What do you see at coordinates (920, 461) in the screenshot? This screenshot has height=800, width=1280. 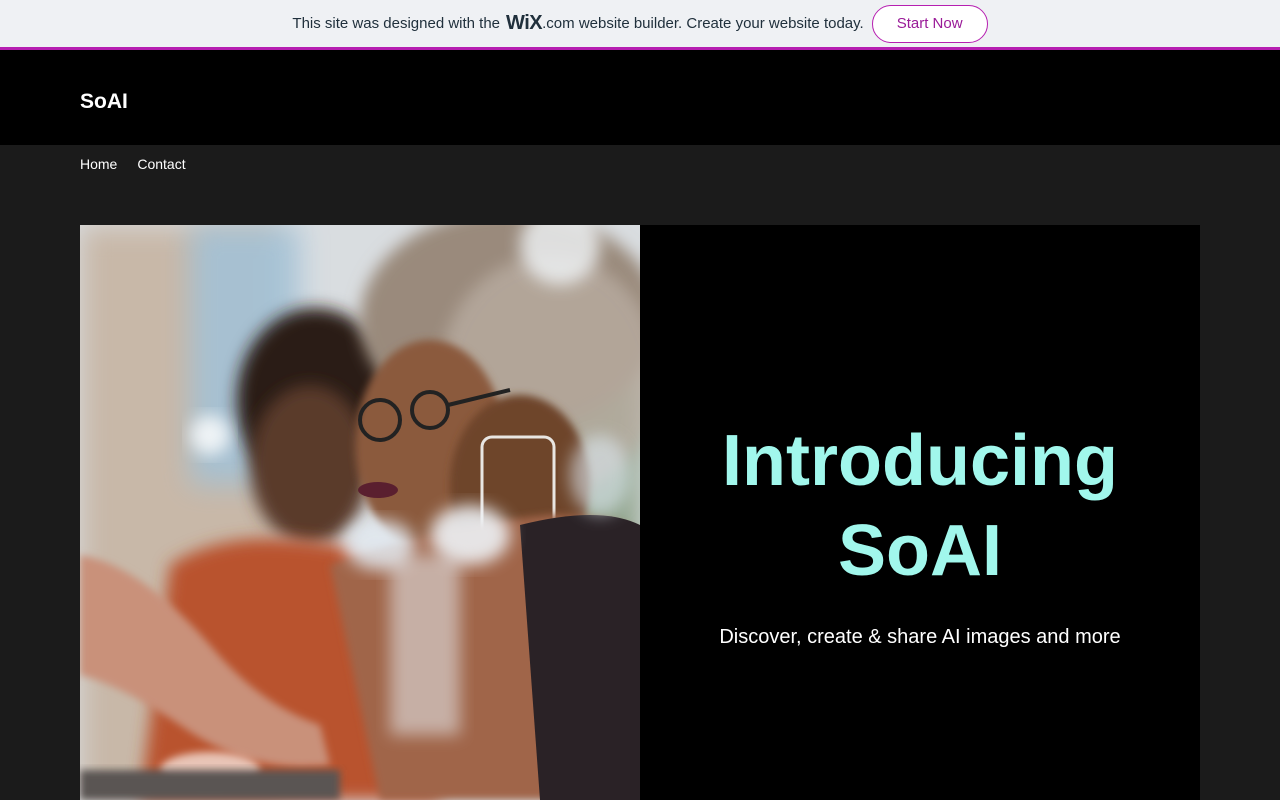 I see `hero-title-line1: Introducing` at bounding box center [920, 461].